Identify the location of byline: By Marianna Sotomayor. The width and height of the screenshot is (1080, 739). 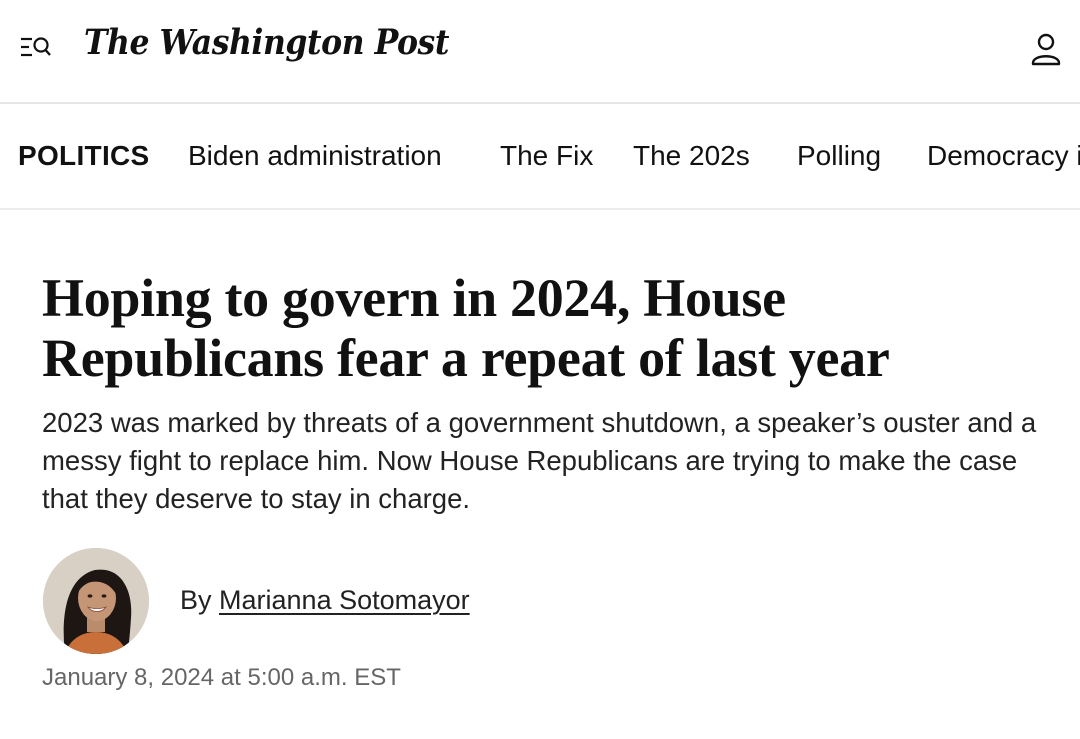
(325, 600).